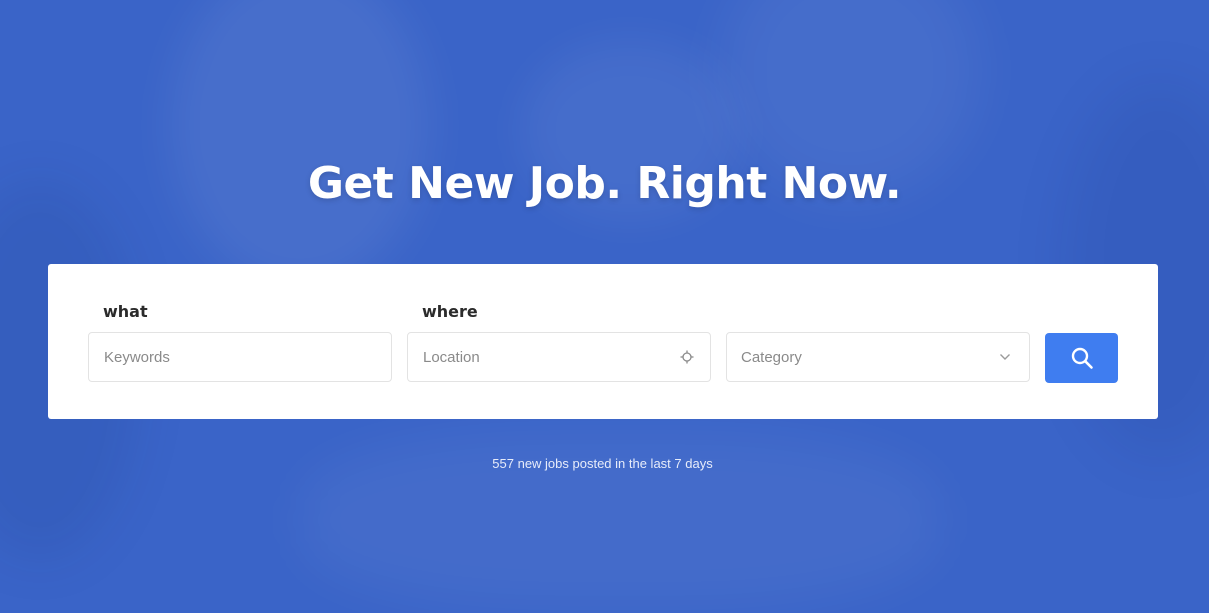 The height and width of the screenshot is (613, 1209). I want to click on category-select: Category, so click(878, 357).